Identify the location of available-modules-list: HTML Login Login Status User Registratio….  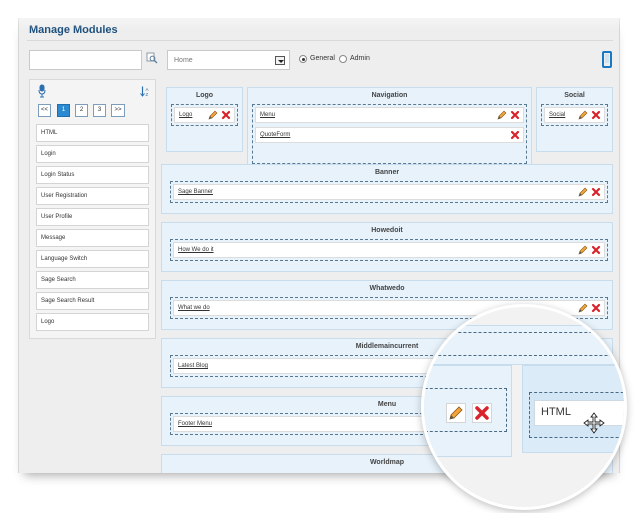
(92, 229).